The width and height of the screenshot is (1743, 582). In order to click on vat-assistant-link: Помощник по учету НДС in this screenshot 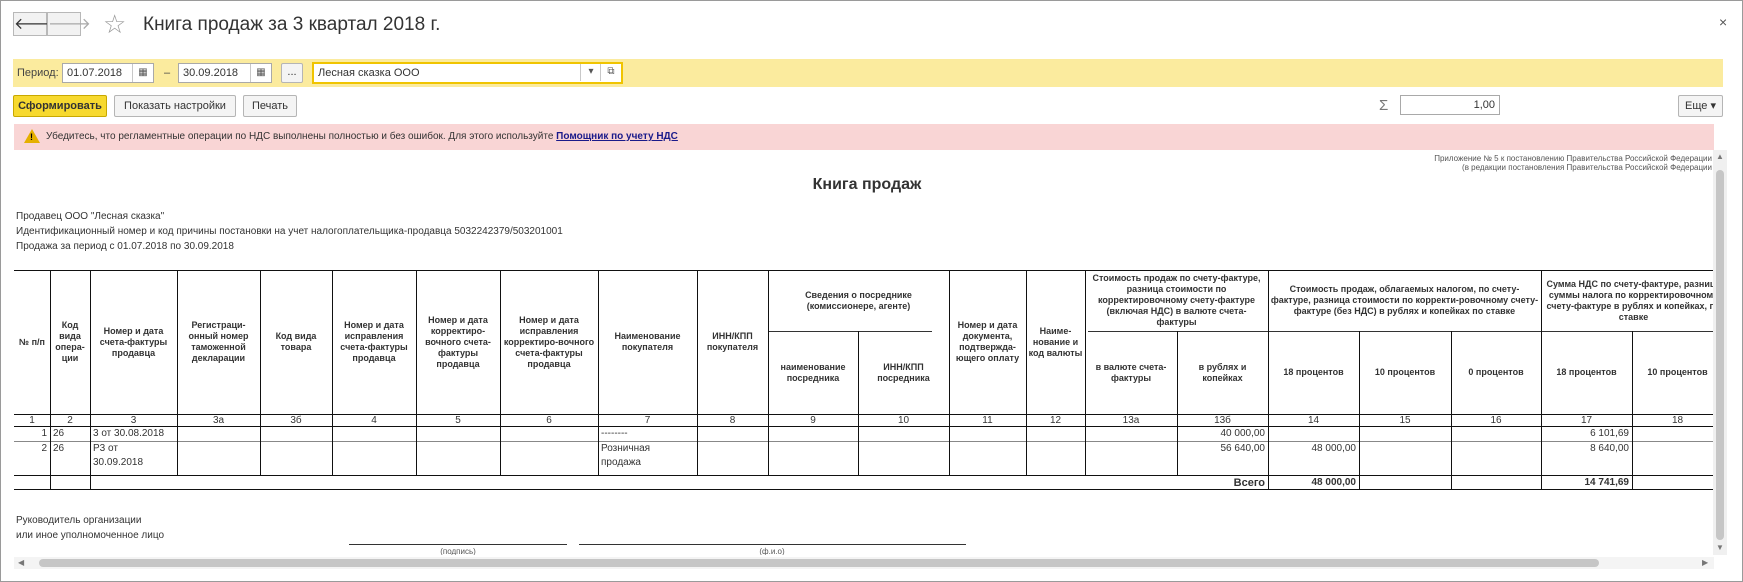, I will do `click(617, 136)`.